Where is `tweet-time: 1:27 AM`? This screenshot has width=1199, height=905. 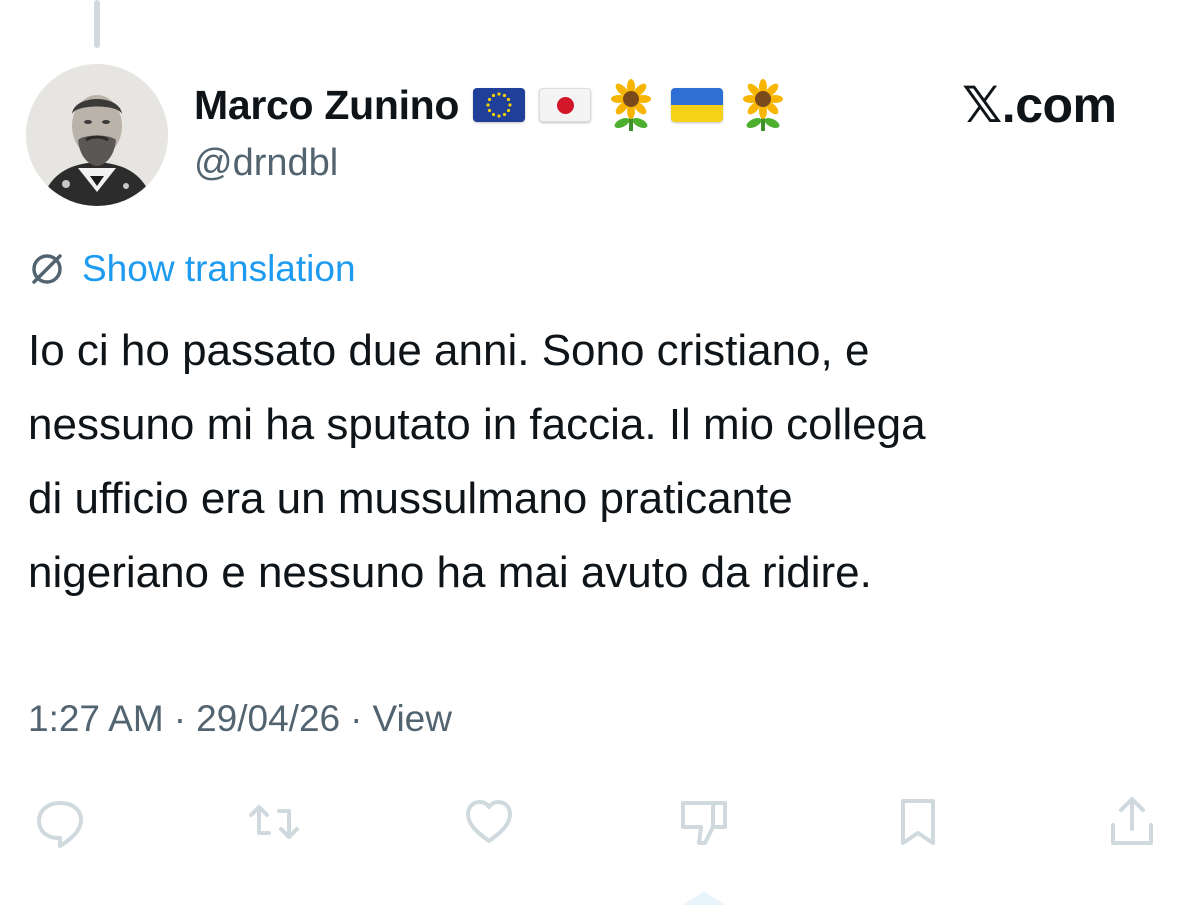
tweet-time: 1:27 AM is located at coordinates (96, 719).